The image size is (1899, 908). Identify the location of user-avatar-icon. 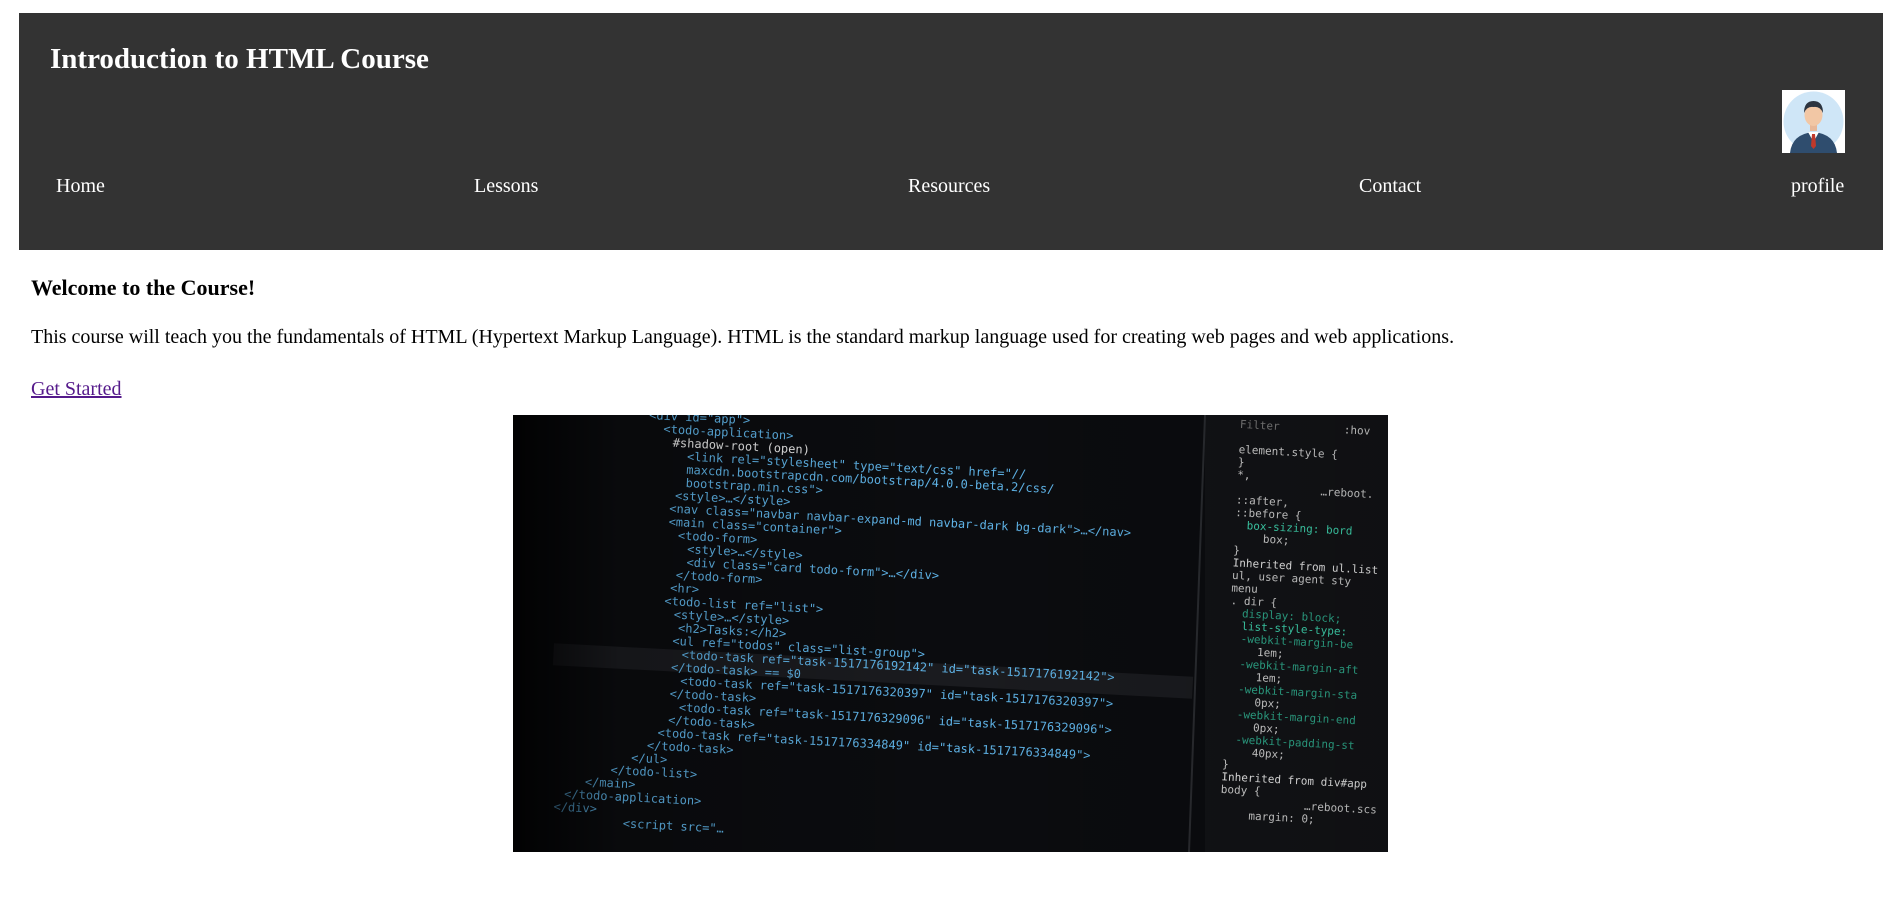
(1813, 121).